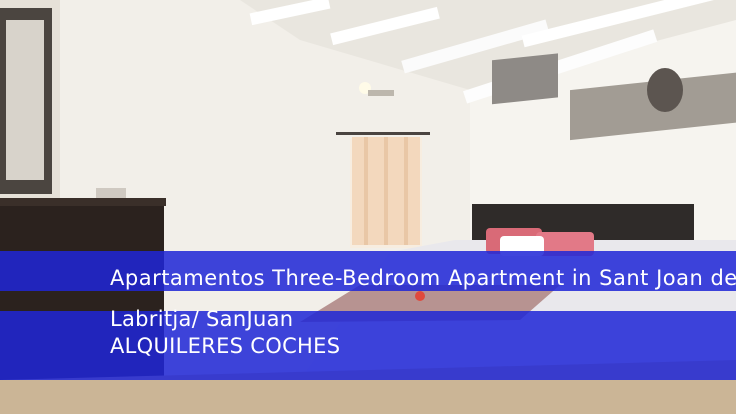 The width and height of the screenshot is (736, 414). What do you see at coordinates (381, 93) in the screenshot?
I see `wall-lamp-arm` at bounding box center [381, 93].